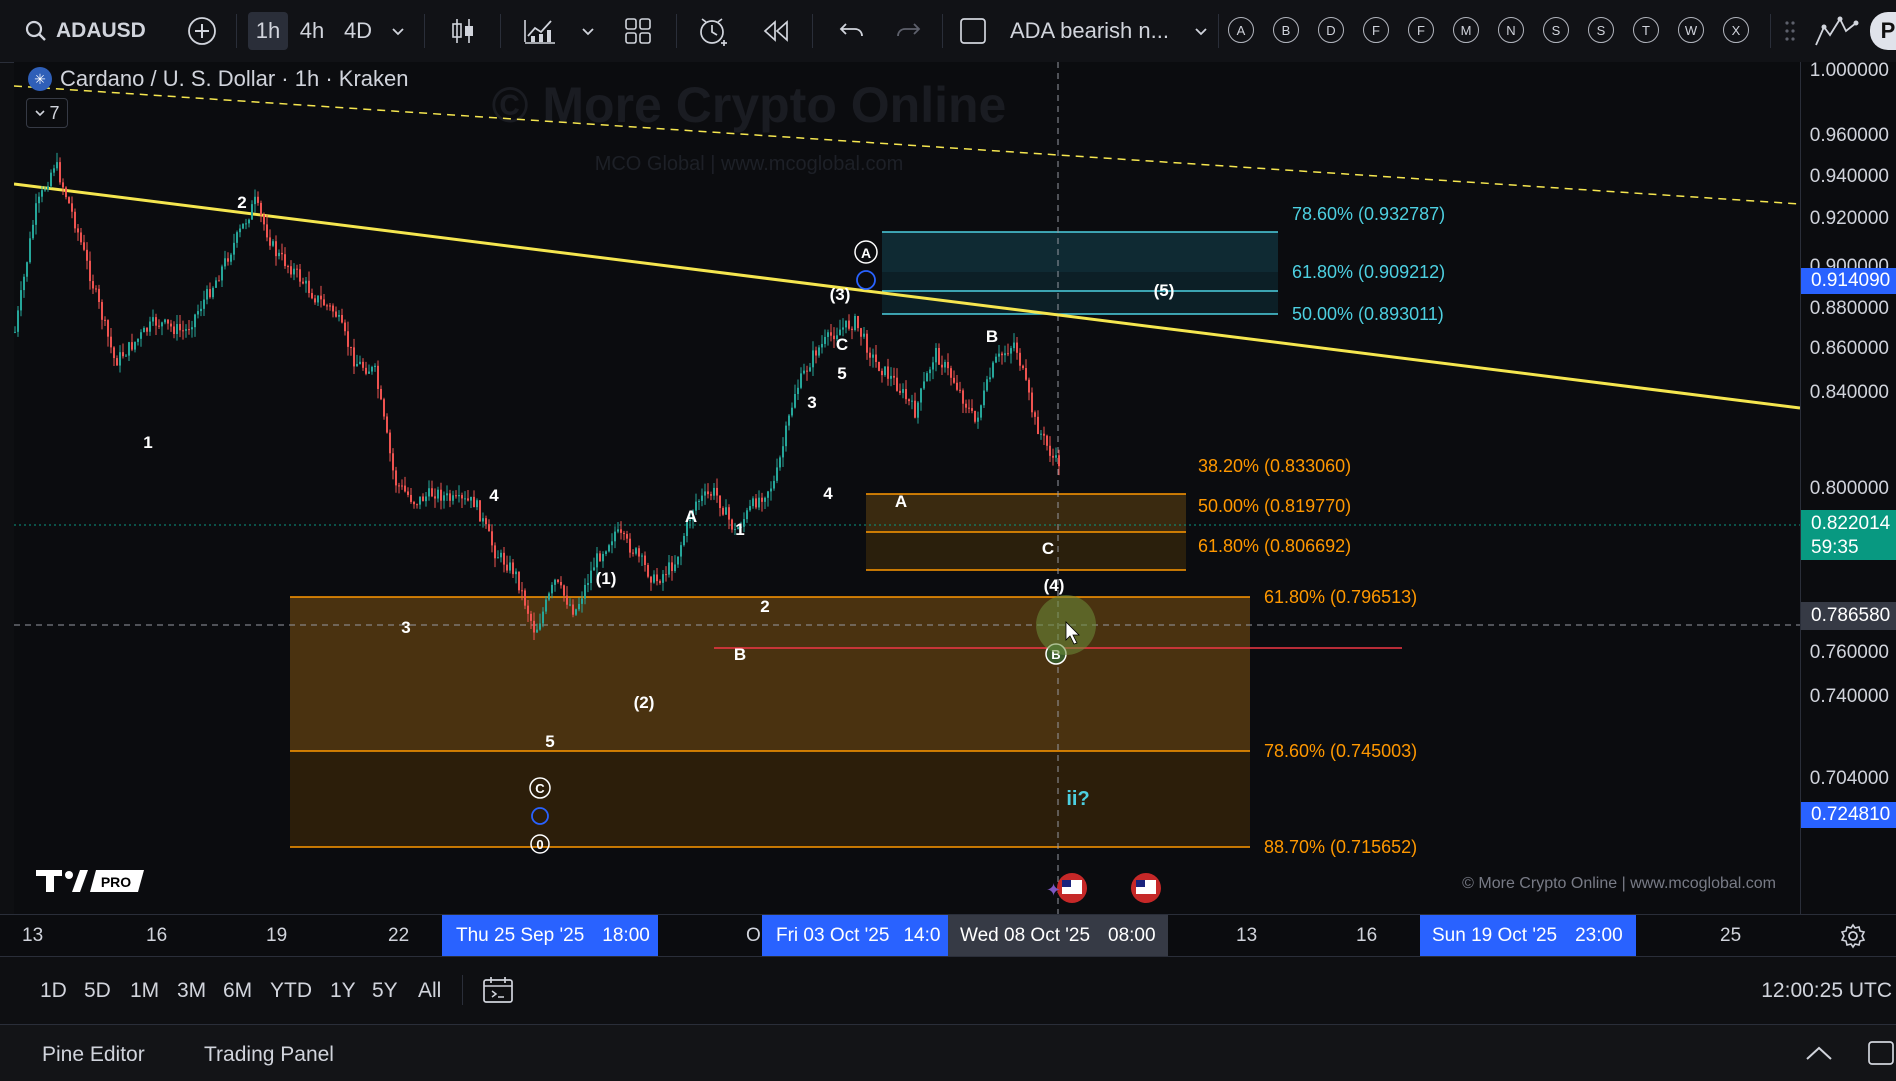 The image size is (1896, 1081). I want to click on layout-dropdown, so click(1201, 31).